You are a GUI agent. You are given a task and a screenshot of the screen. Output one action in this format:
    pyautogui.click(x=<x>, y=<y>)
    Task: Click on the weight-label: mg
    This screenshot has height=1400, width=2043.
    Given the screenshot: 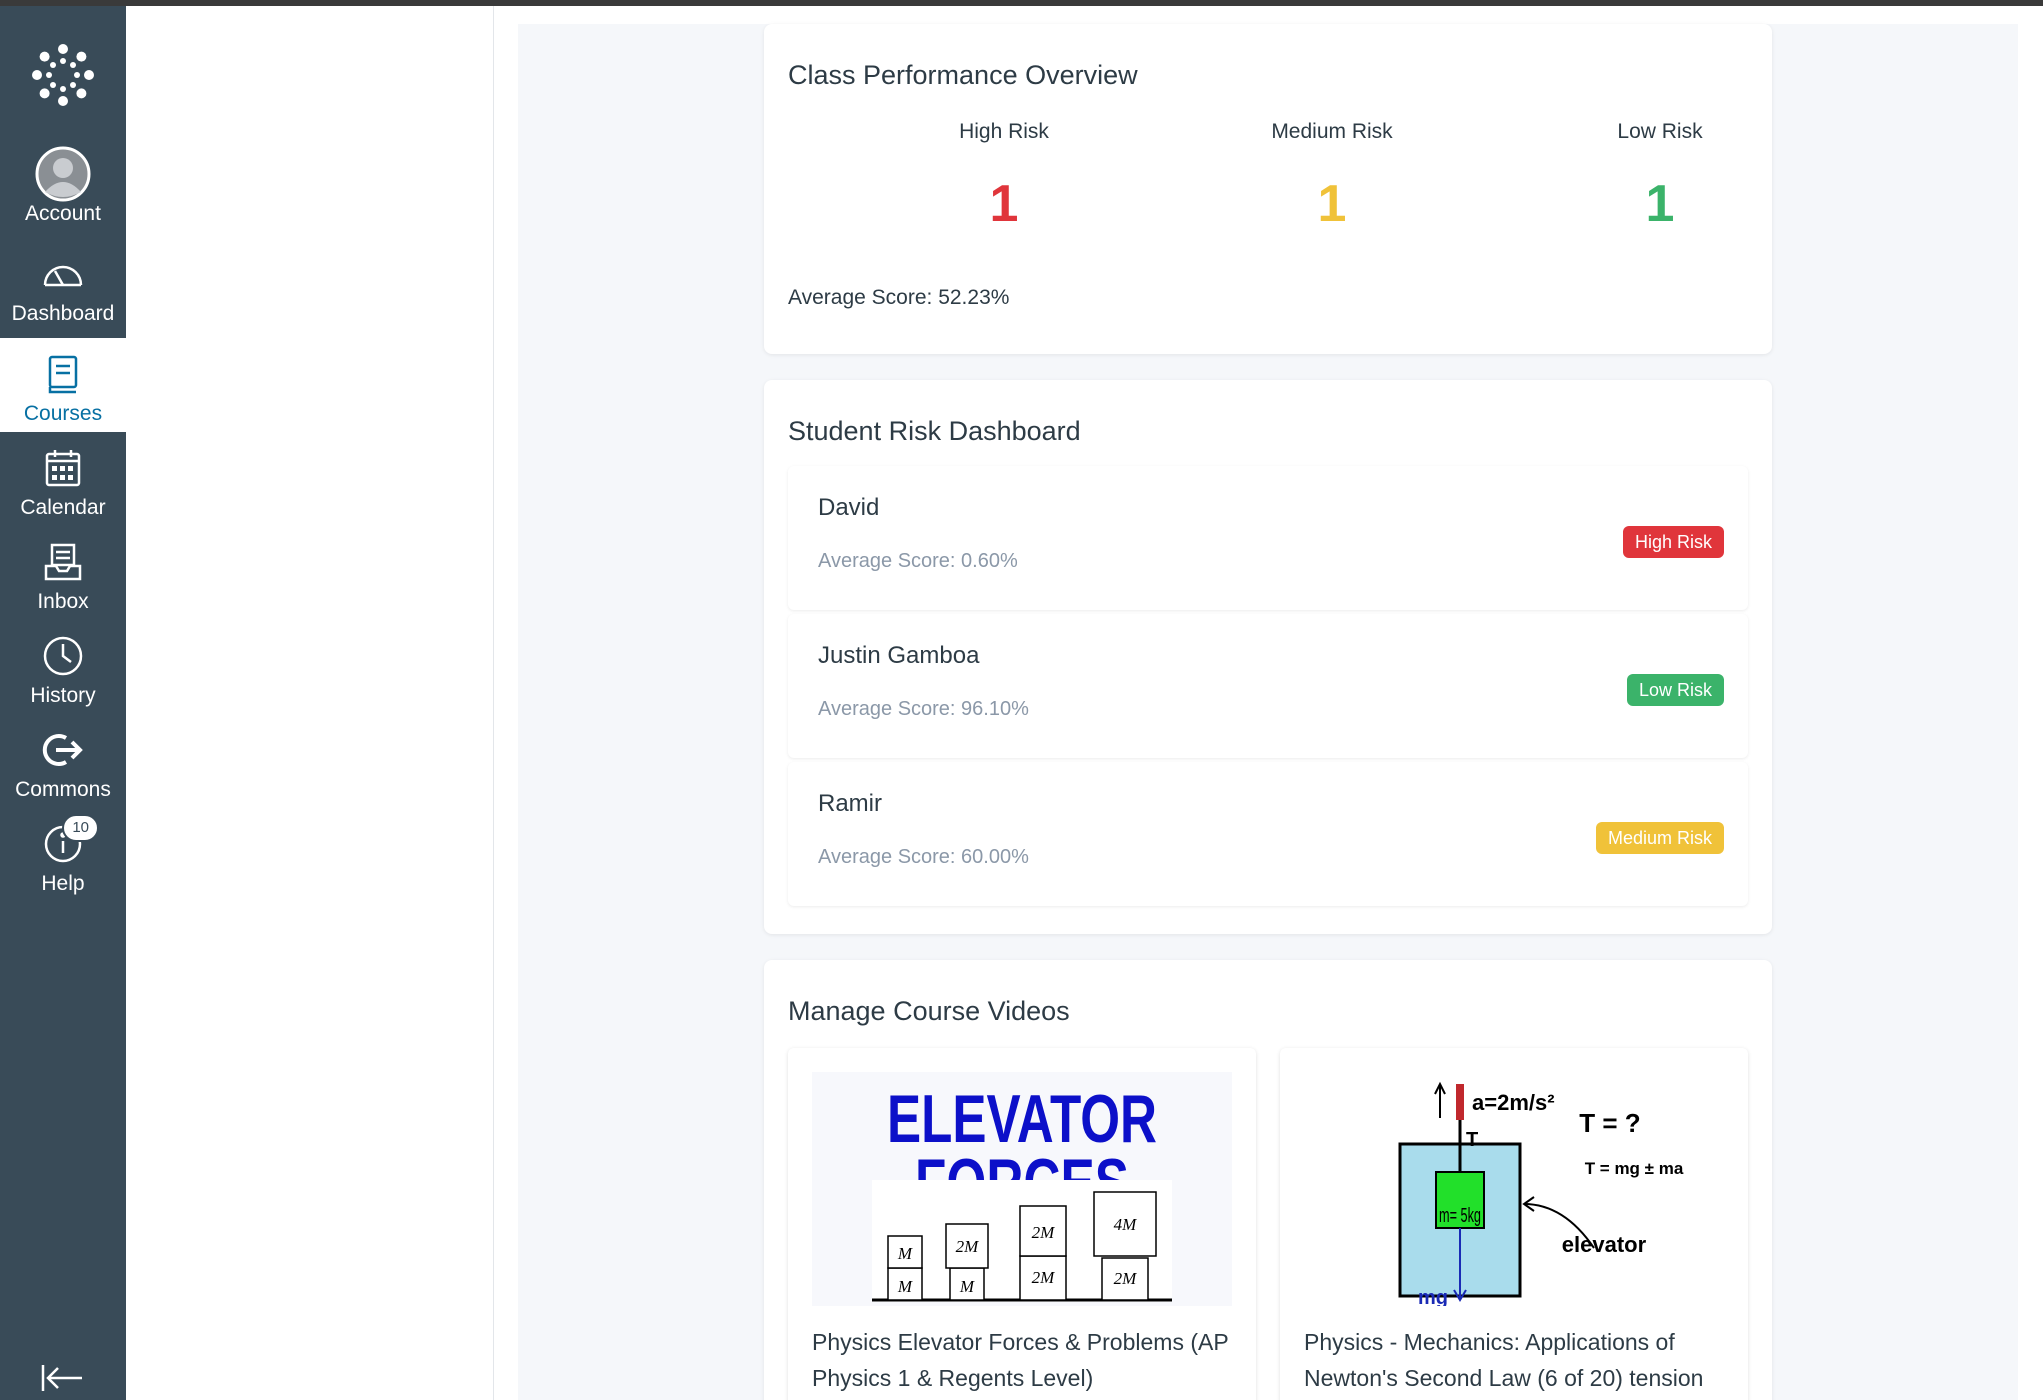 What is the action you would take?
    pyautogui.click(x=1433, y=1296)
    